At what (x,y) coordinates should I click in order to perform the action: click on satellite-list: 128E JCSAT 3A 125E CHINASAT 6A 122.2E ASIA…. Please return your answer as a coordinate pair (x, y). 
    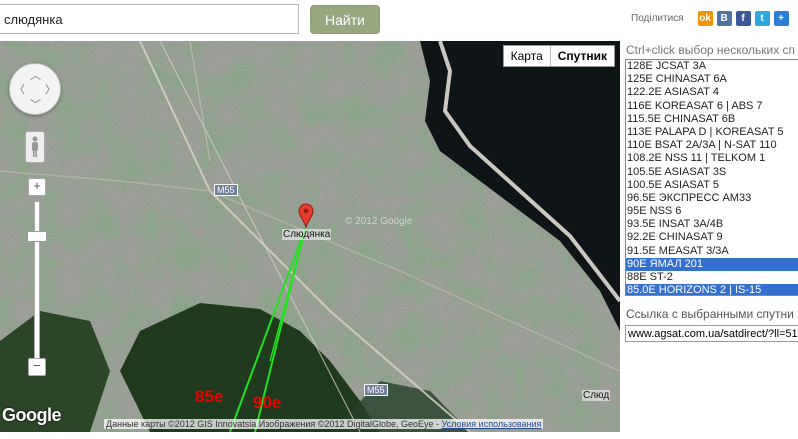
    Looking at the image, I should click on (711, 177).